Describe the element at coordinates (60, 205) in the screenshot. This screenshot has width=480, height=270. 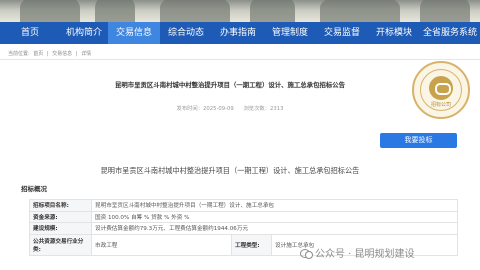
I see `row-key: 招标项目名称:` at that location.